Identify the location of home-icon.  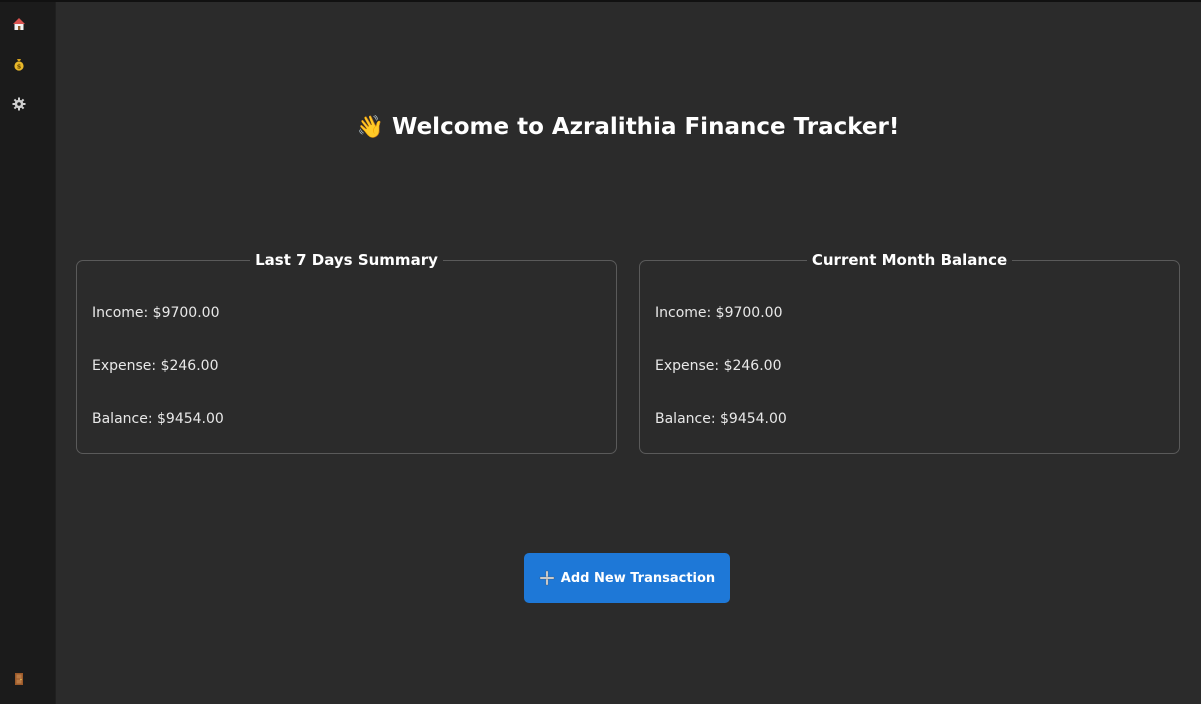
(19, 24).